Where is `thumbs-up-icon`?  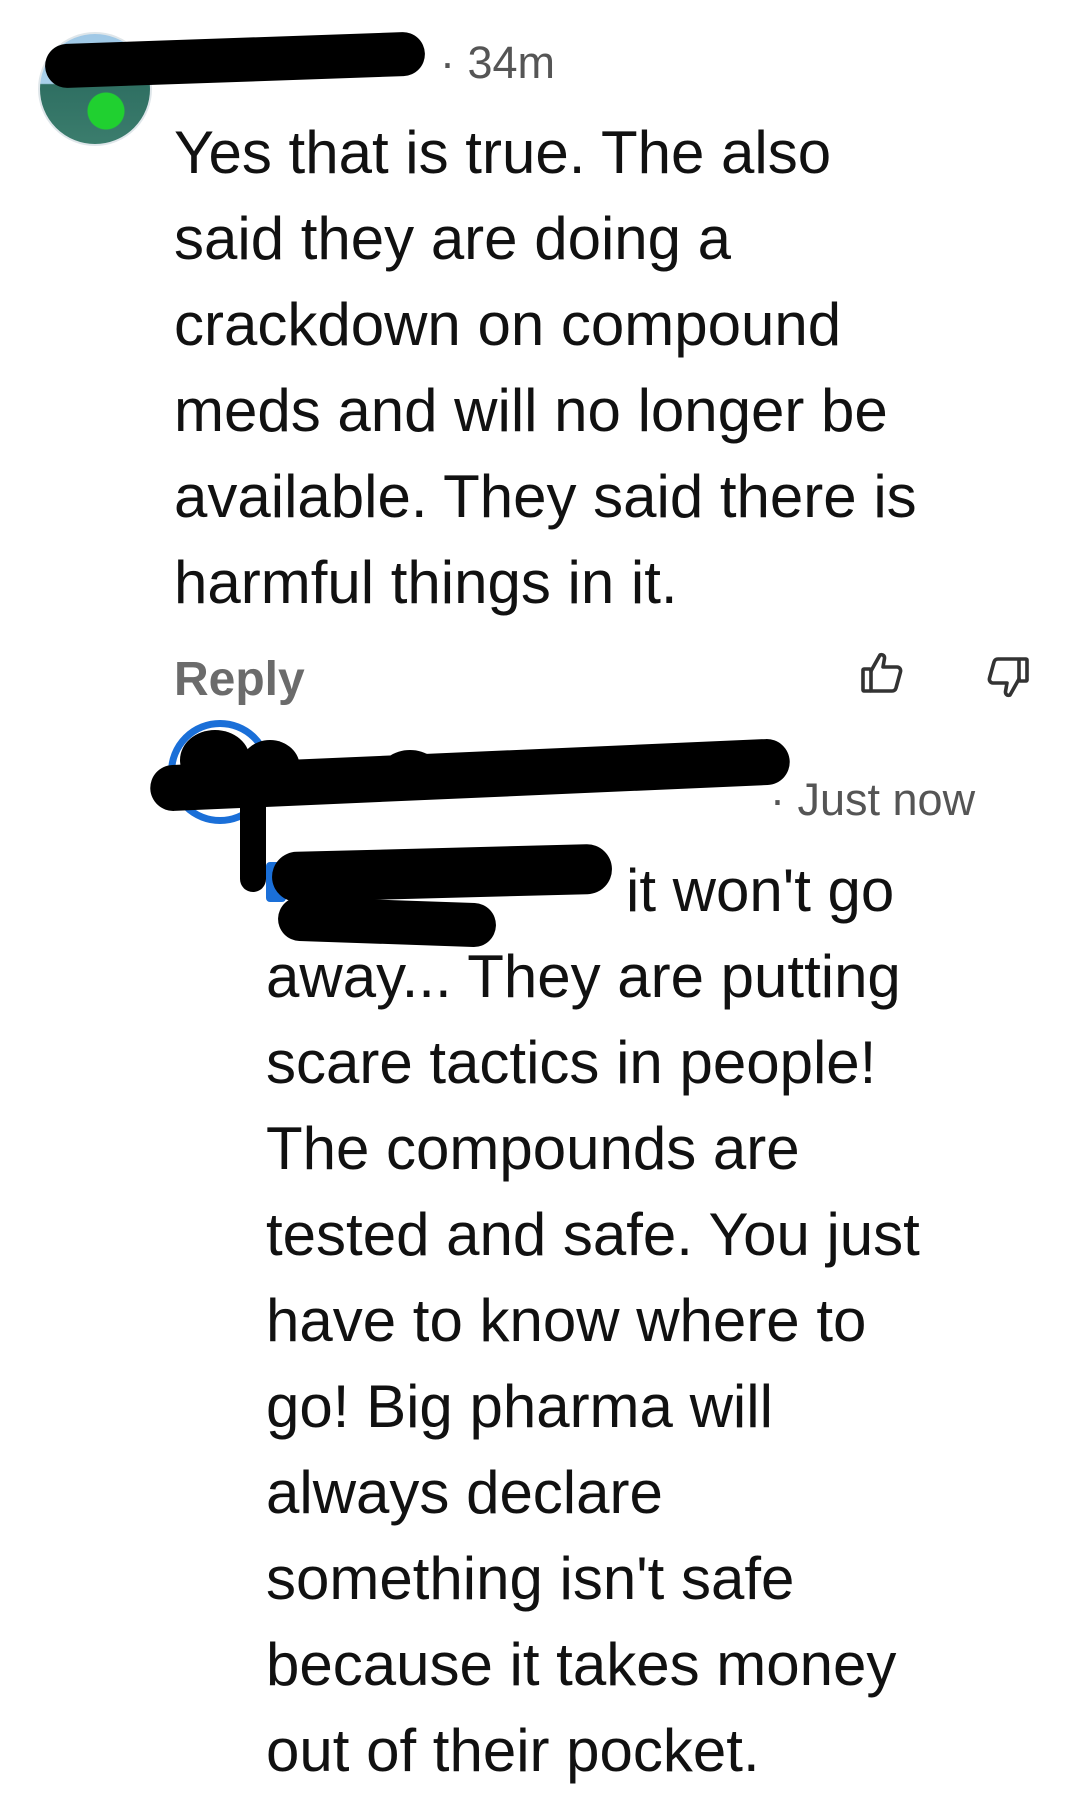
thumbs-up-icon is located at coordinates (882, 673).